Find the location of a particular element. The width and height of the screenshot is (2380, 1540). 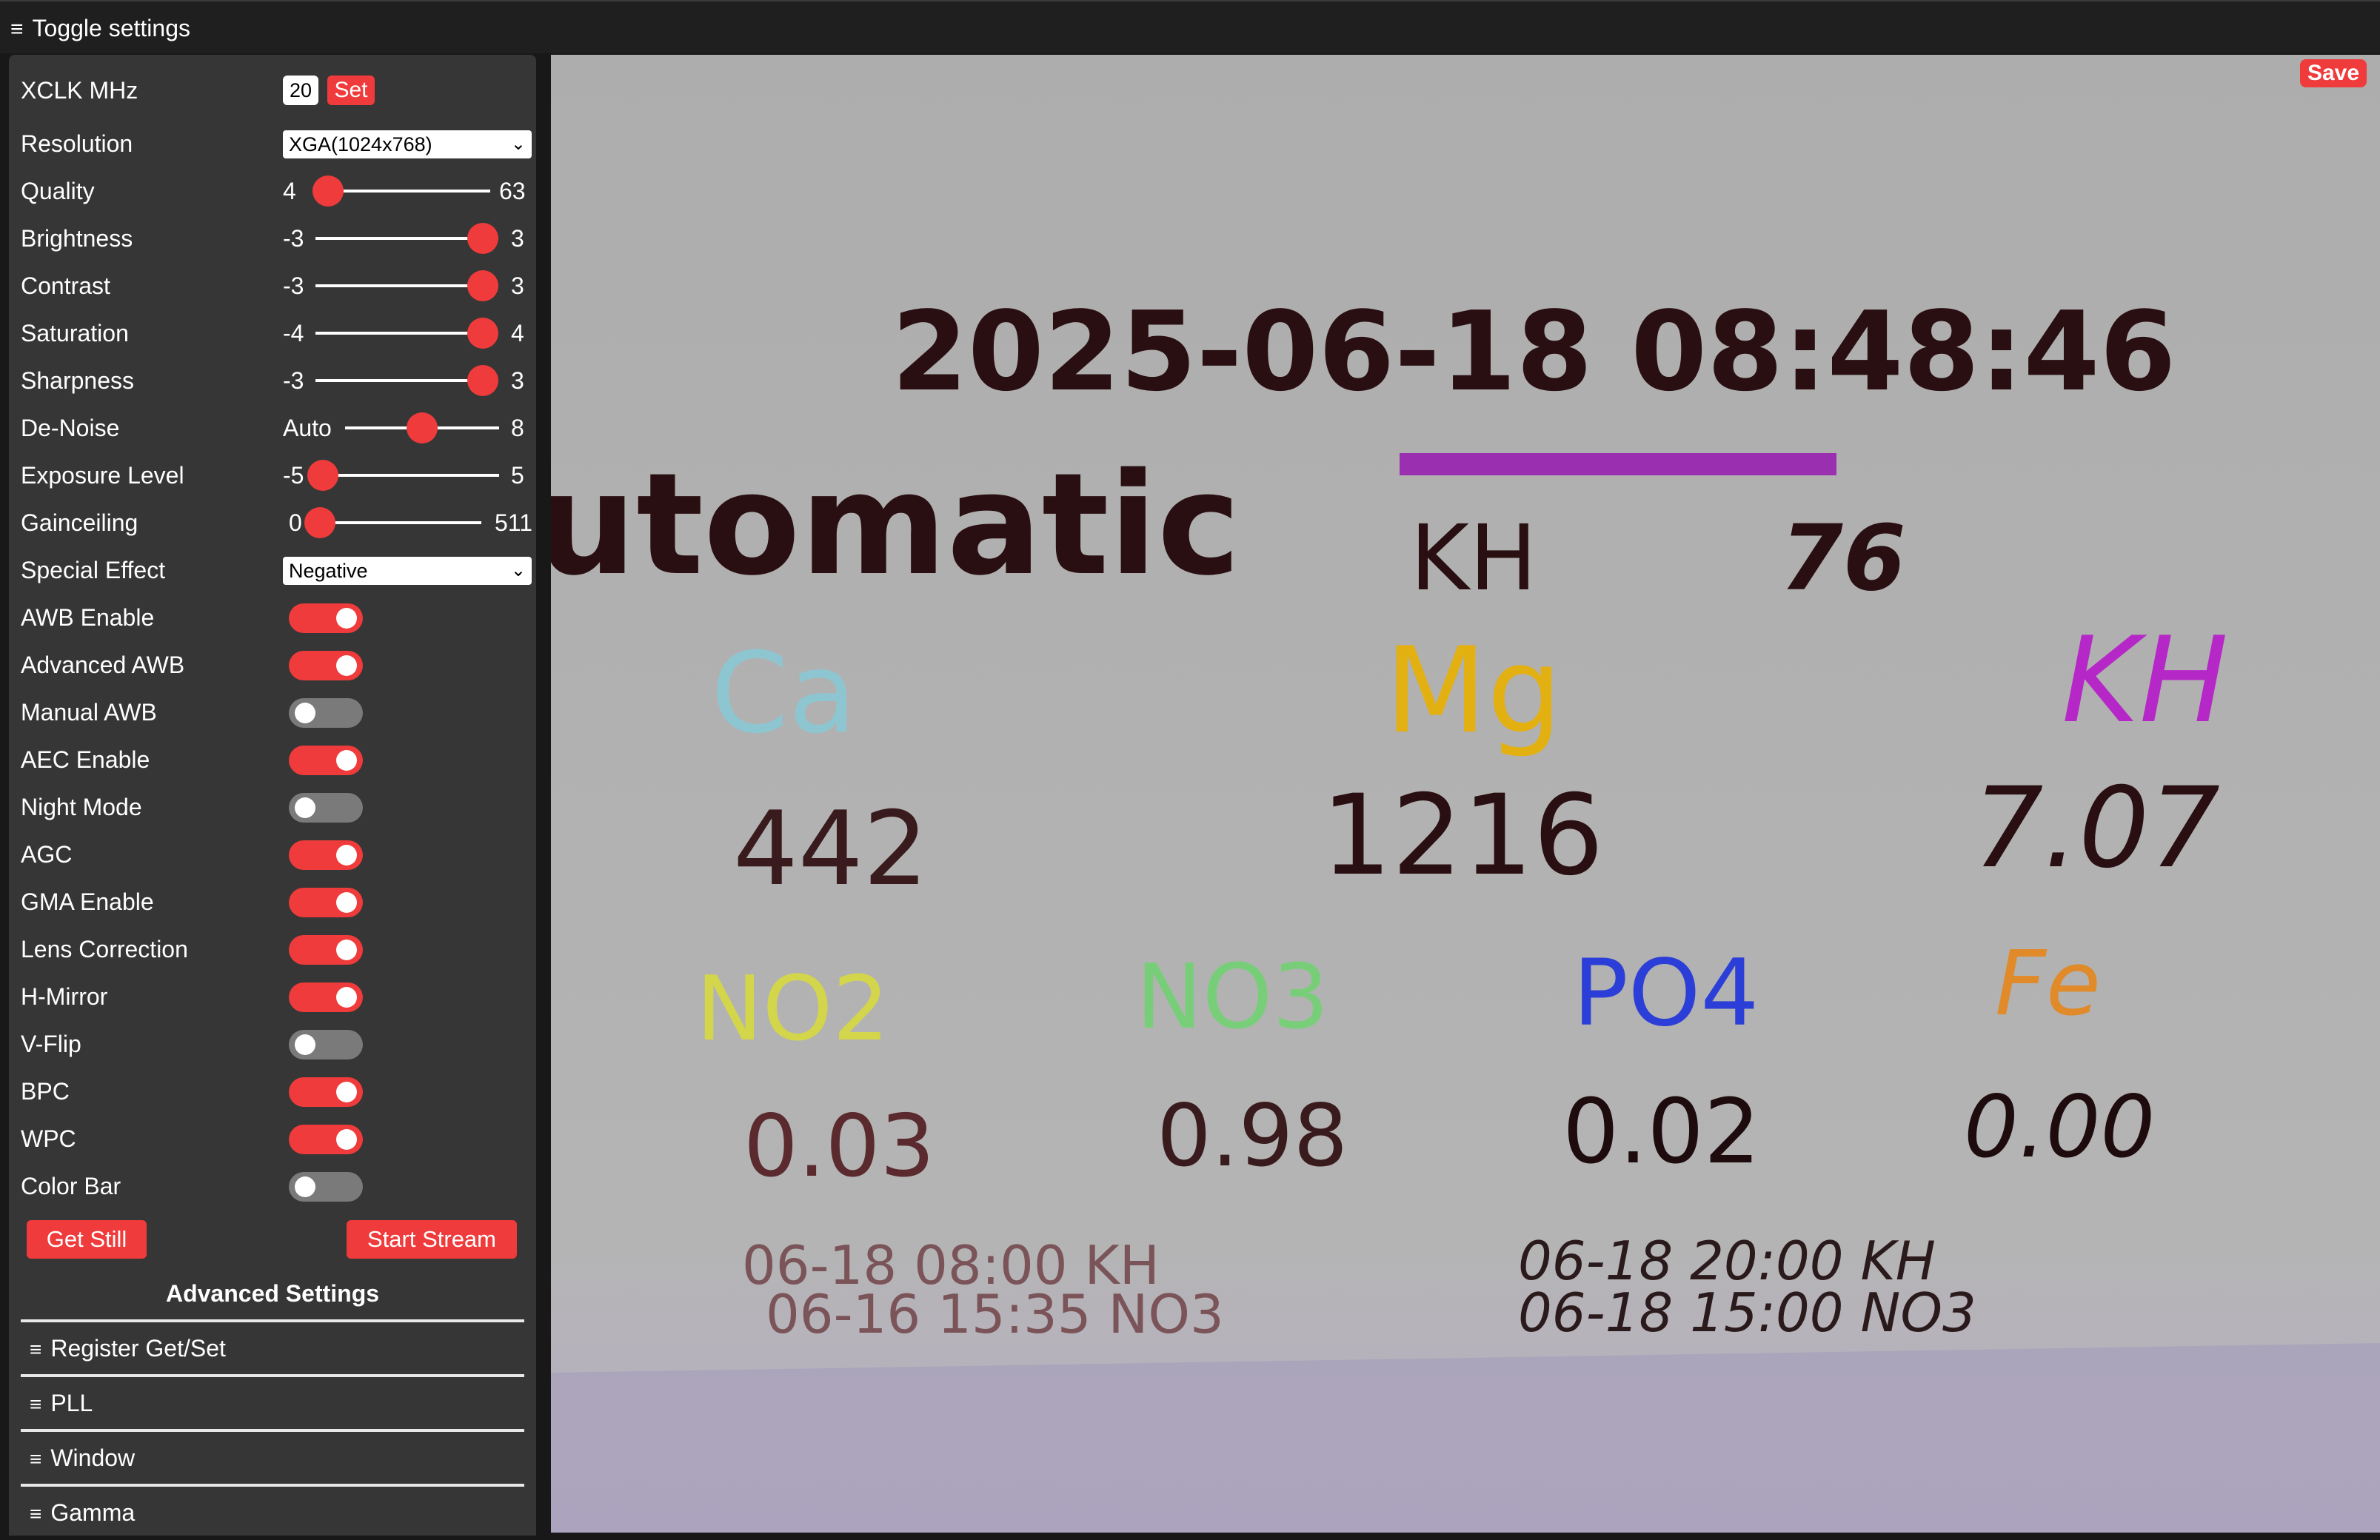

kh-label: KH is located at coordinates (1473, 558).